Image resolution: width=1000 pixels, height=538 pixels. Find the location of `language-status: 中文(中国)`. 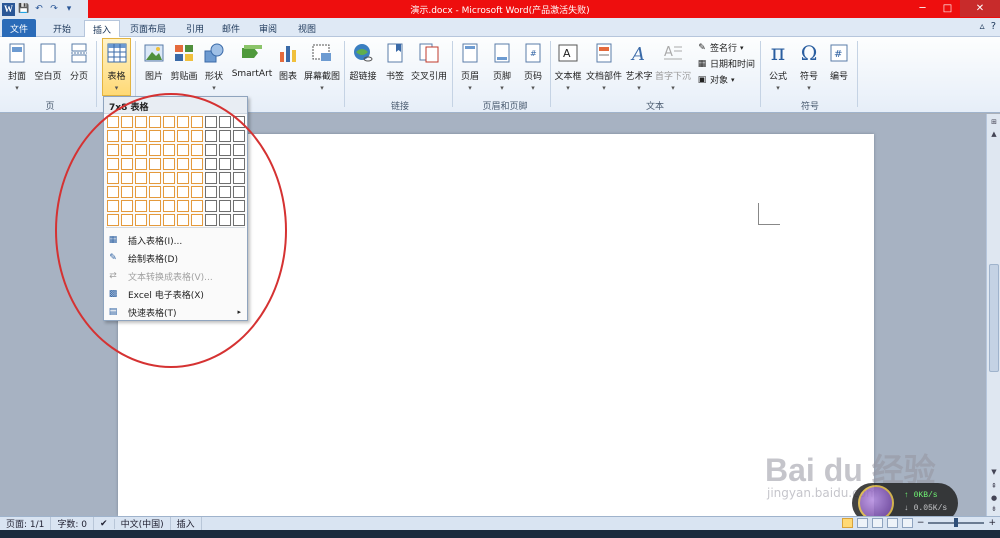

language-status: 中文(中国) is located at coordinates (143, 523).